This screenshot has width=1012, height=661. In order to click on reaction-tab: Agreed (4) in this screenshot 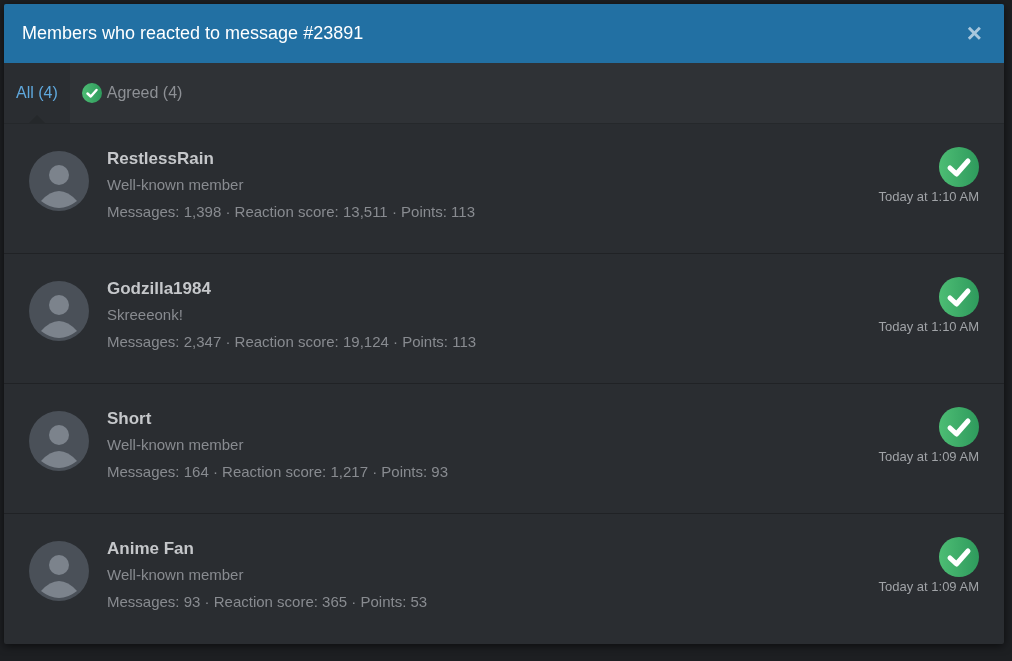, I will do `click(132, 93)`.